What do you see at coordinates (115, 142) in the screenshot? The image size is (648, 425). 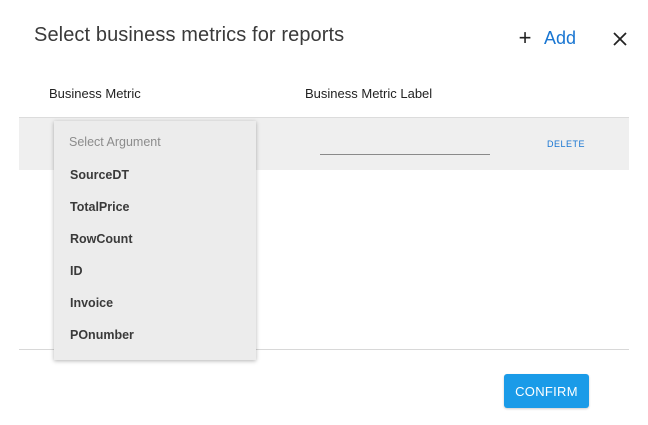 I see `dropdown-placeholder: Select Argument` at bounding box center [115, 142].